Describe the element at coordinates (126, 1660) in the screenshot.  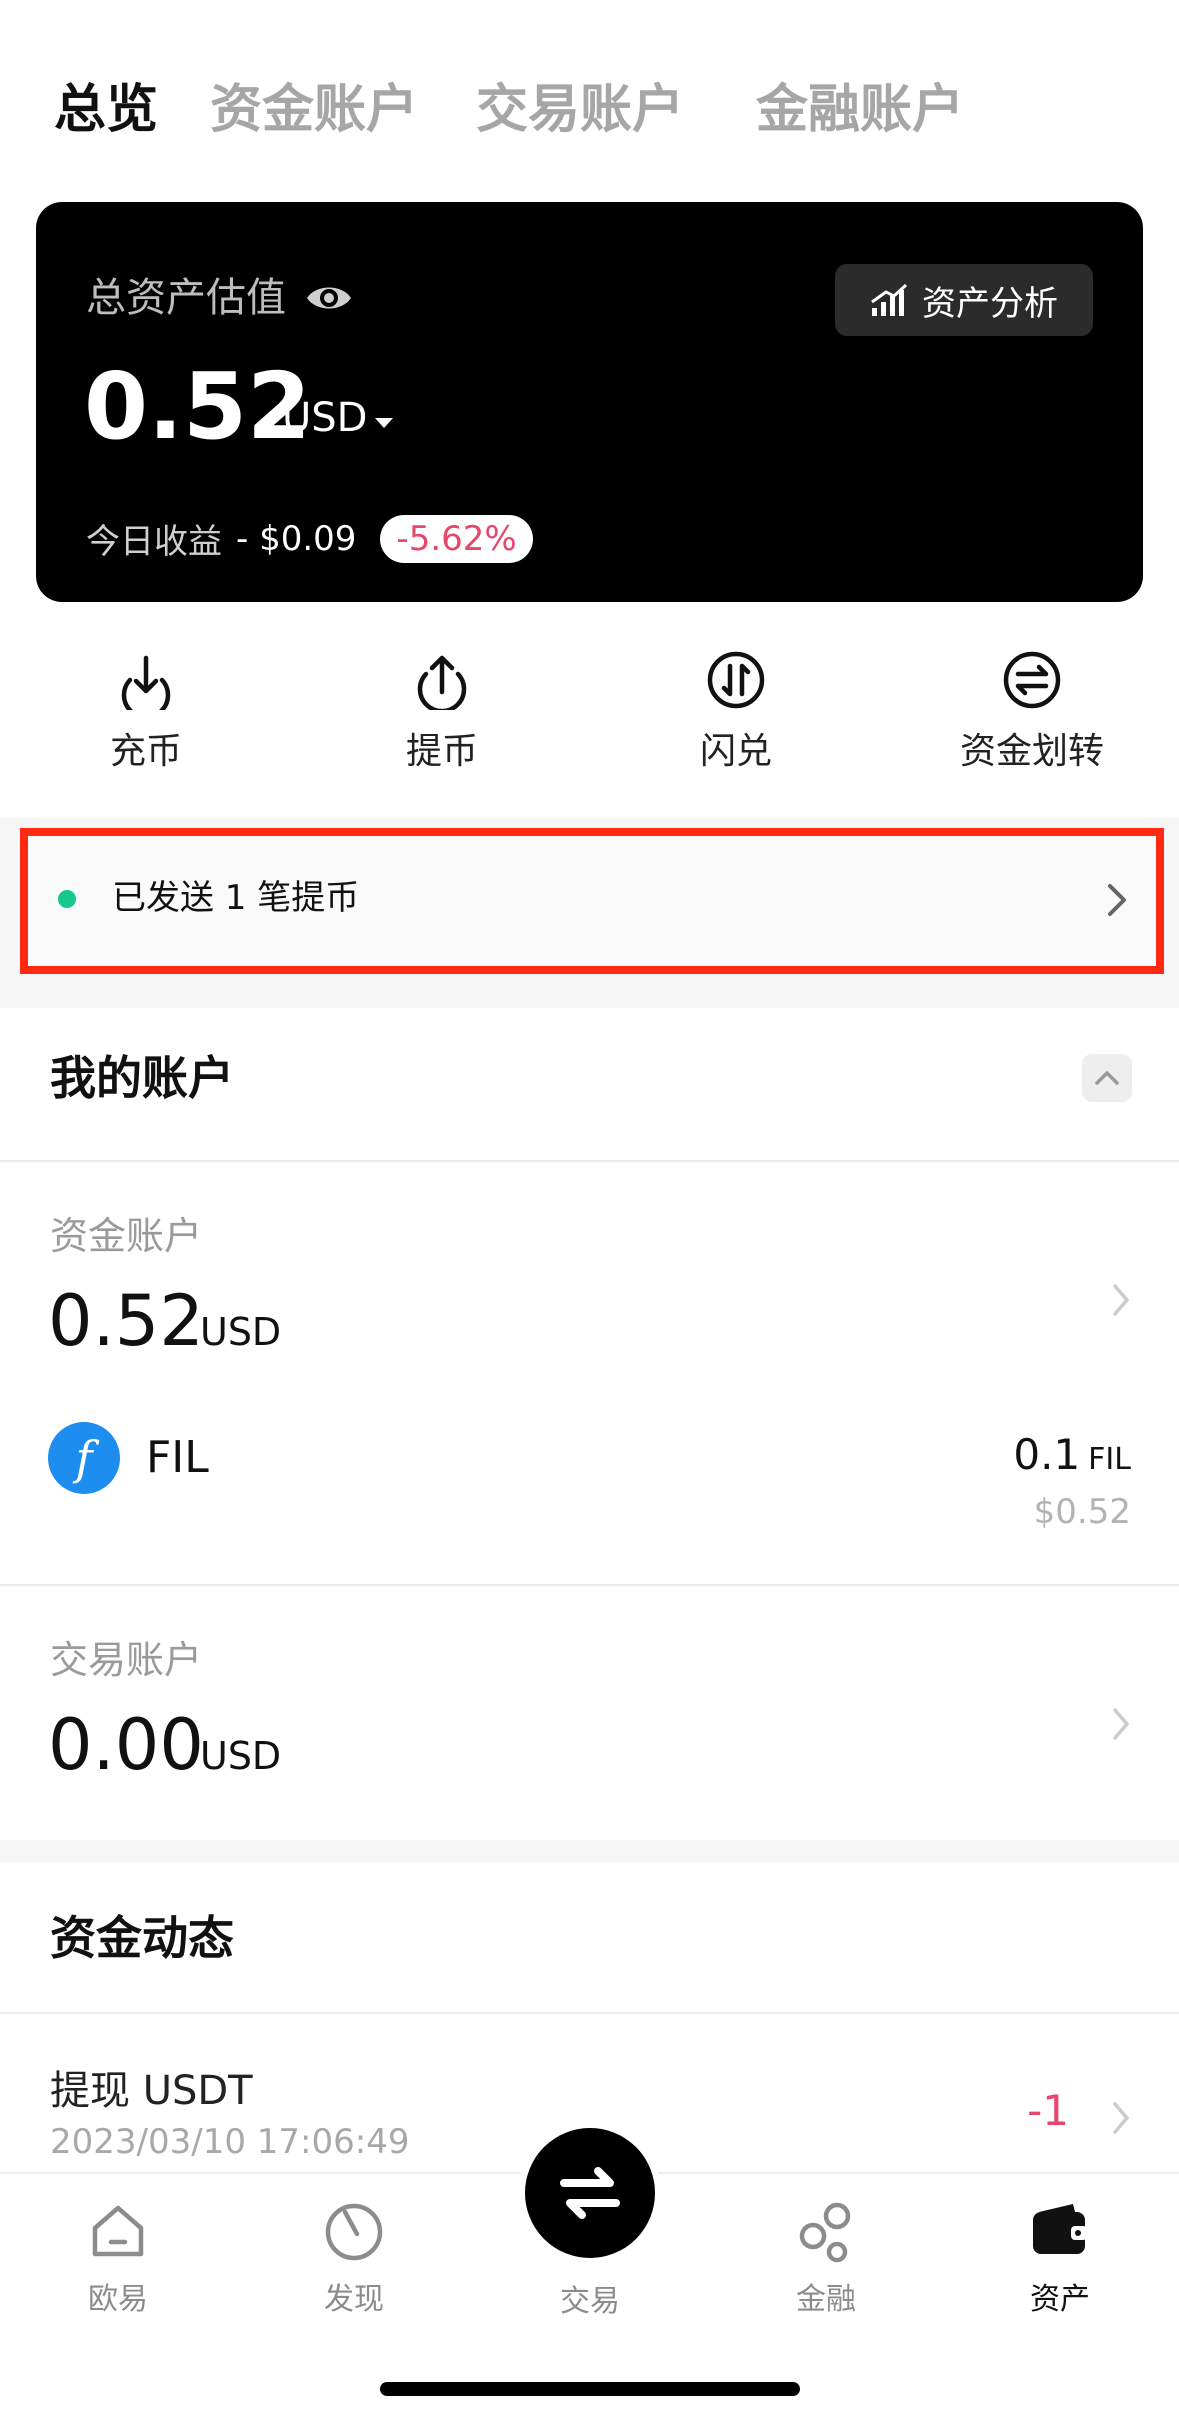
I see `trading-account-label: 交易账户` at that location.